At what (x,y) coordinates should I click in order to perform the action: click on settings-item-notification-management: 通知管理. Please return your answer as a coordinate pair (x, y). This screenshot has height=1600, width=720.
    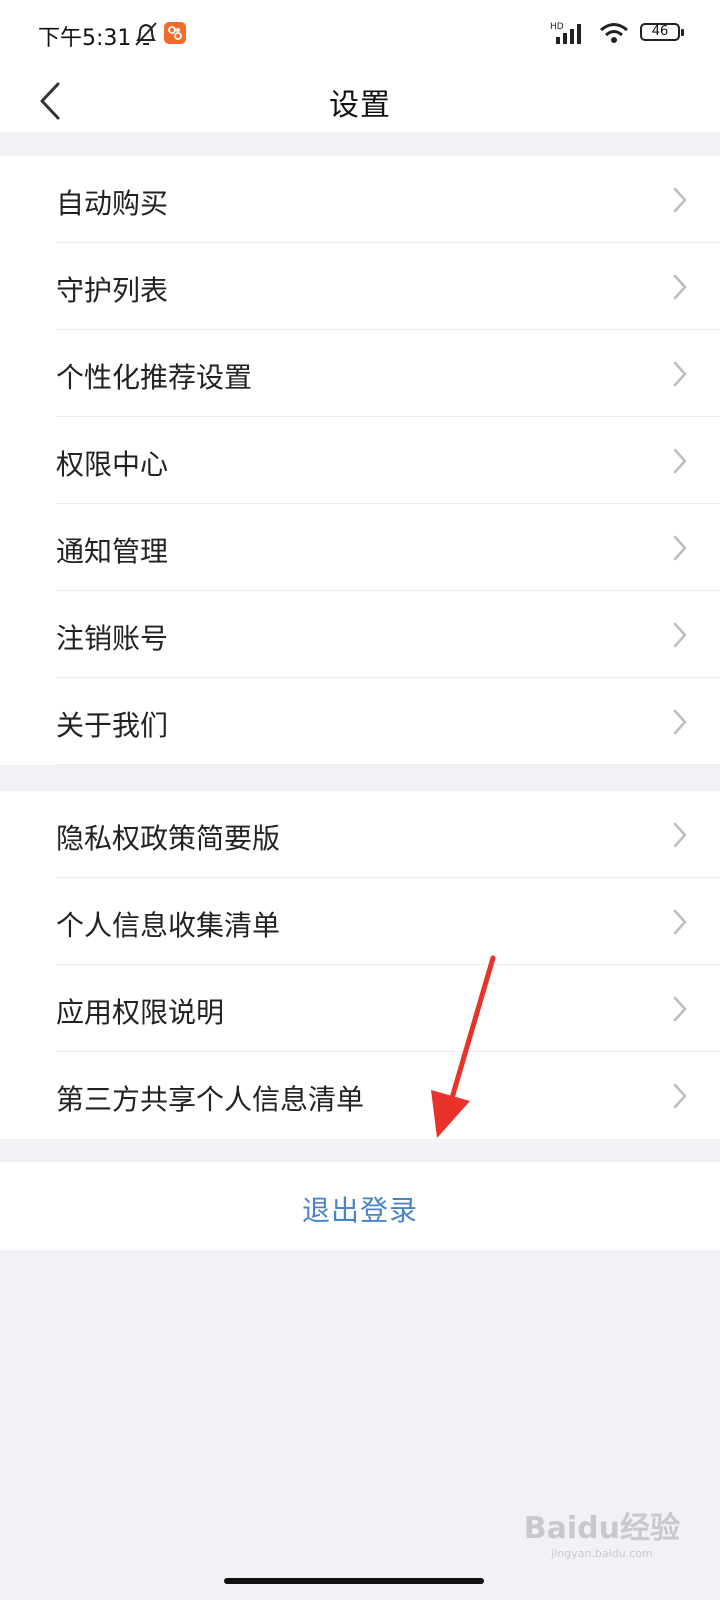
    Looking at the image, I should click on (360, 547).